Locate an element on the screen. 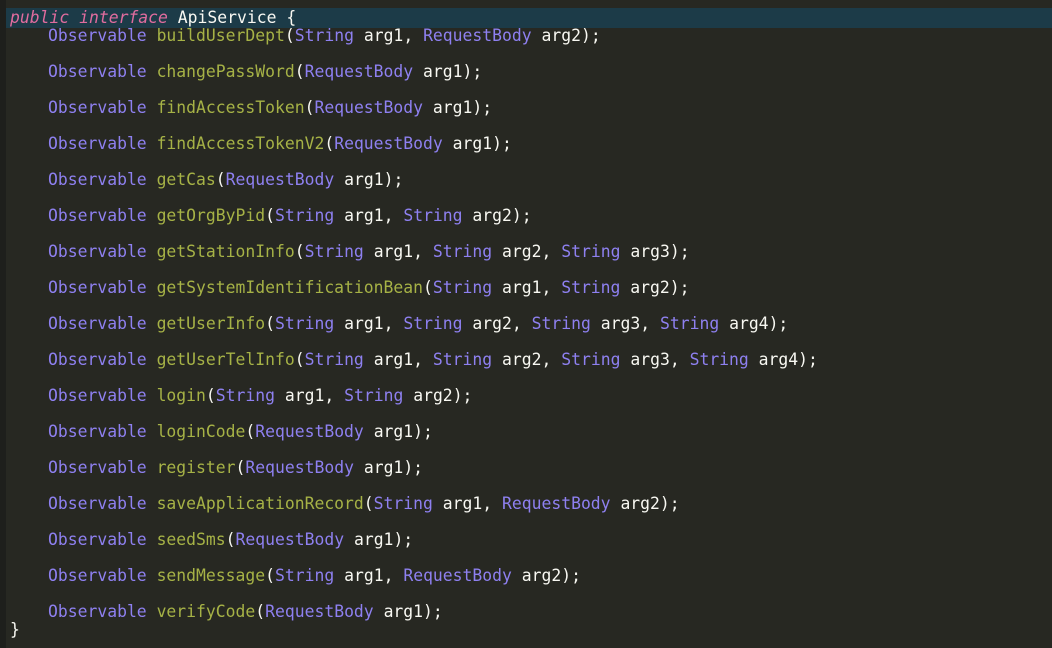  method-line: Observable getCas(RequestBody arg1); is located at coordinates (206, 180).